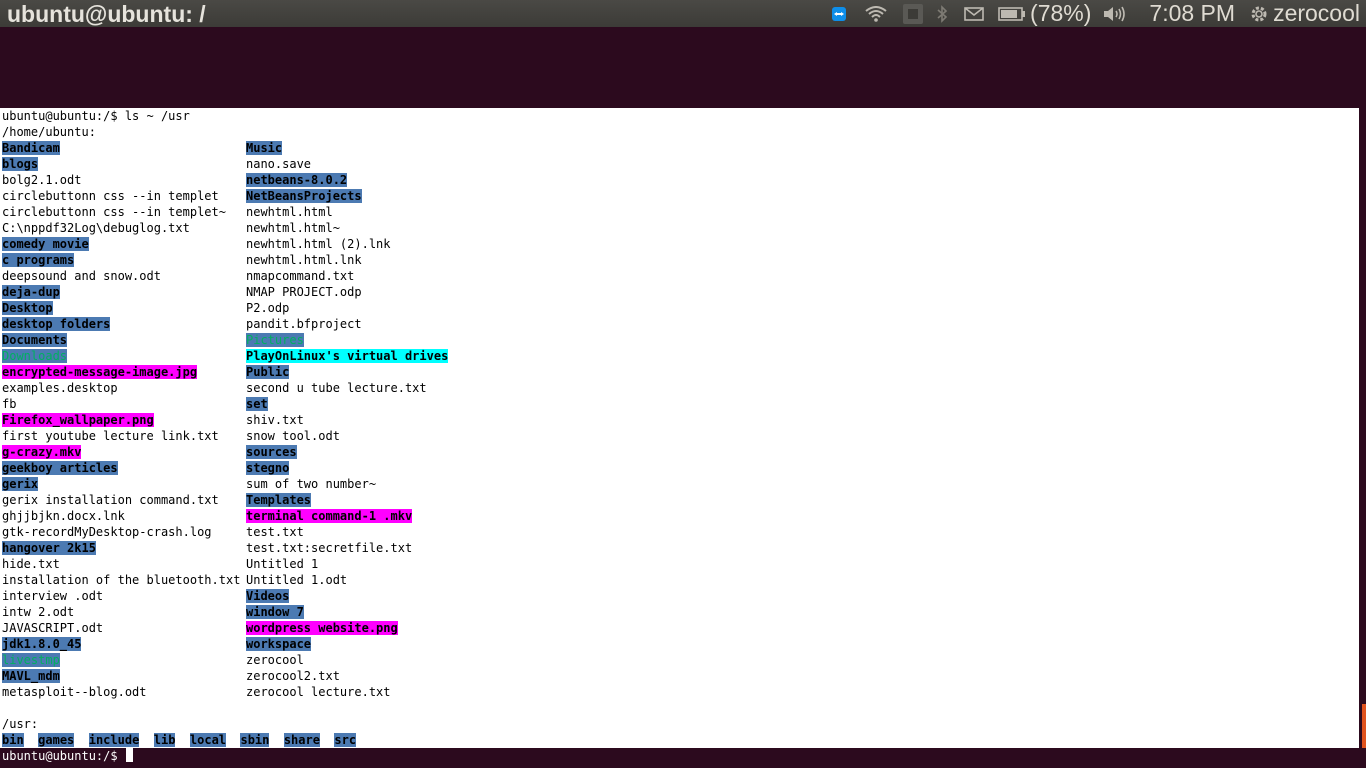 This screenshot has height=768, width=1366. What do you see at coordinates (275, 660) in the screenshot?
I see `file-name: zerocool` at bounding box center [275, 660].